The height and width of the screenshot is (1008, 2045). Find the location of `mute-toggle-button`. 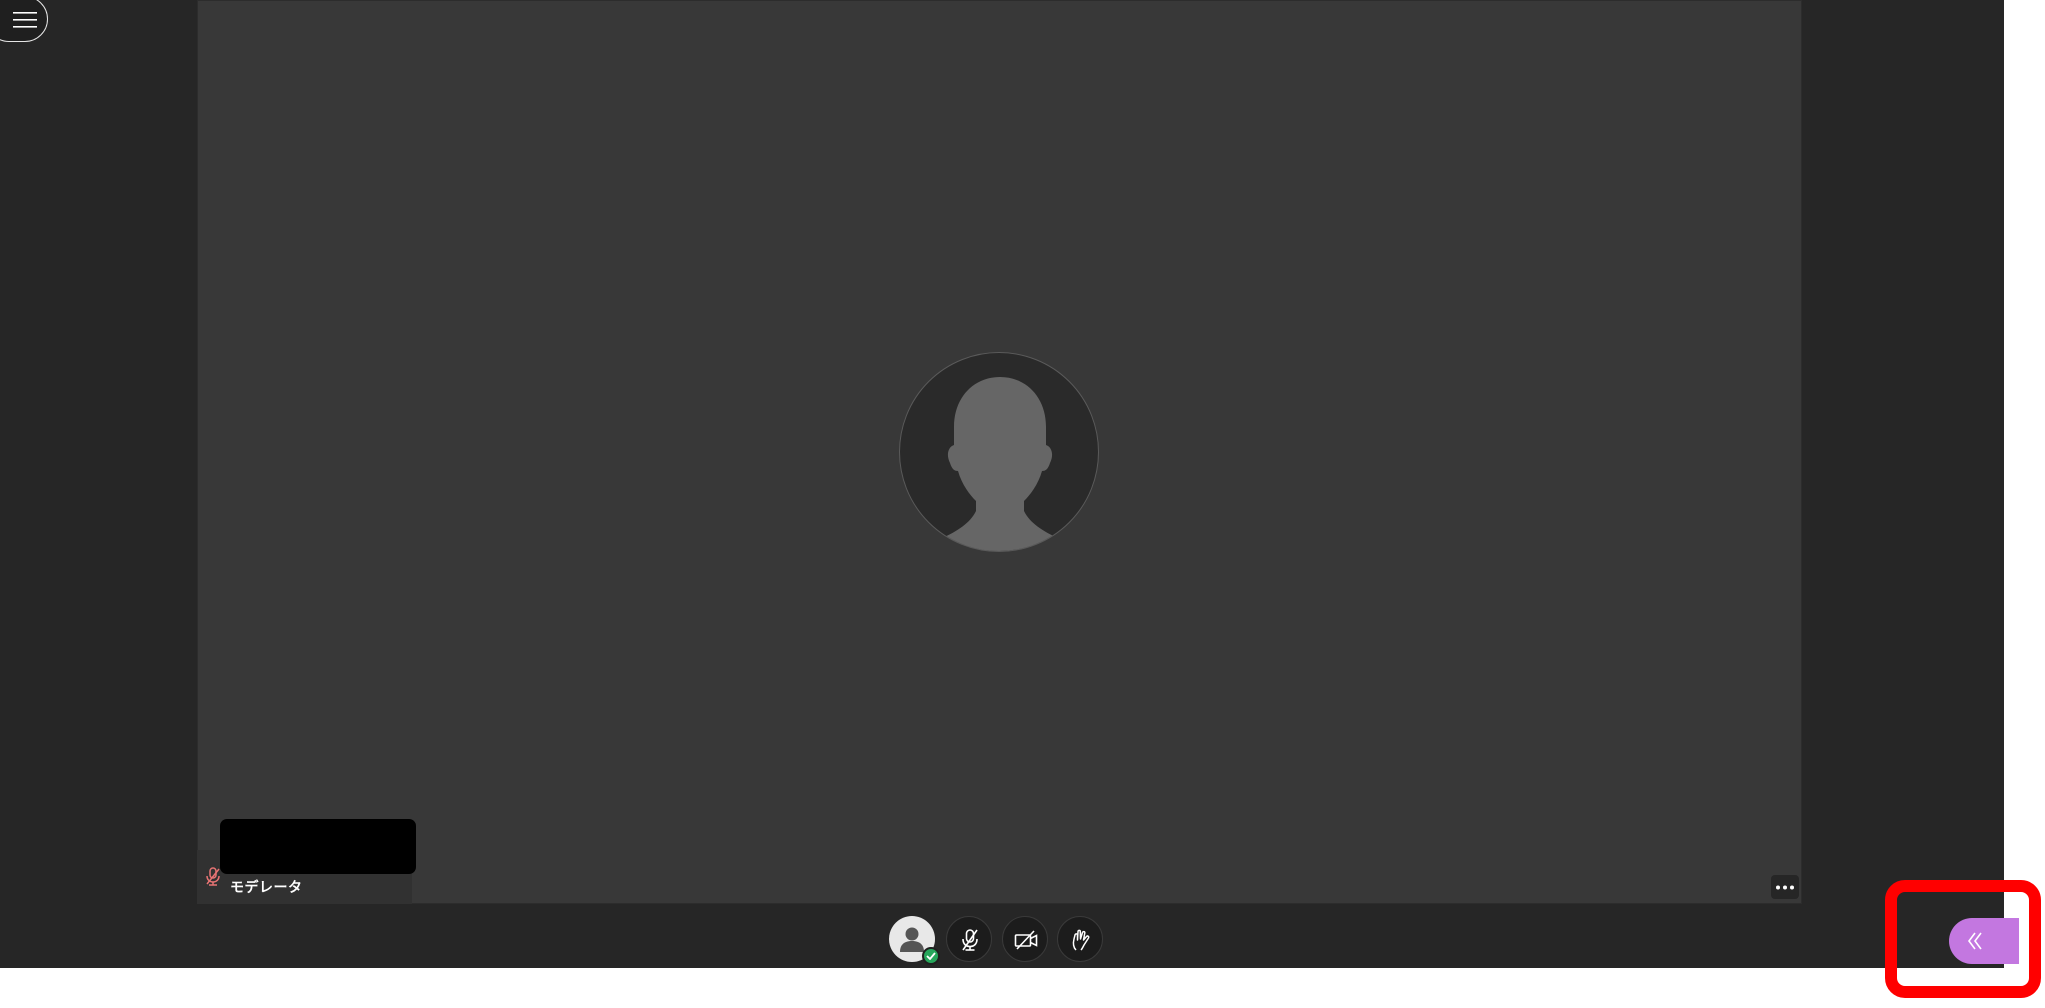

mute-toggle-button is located at coordinates (969, 939).